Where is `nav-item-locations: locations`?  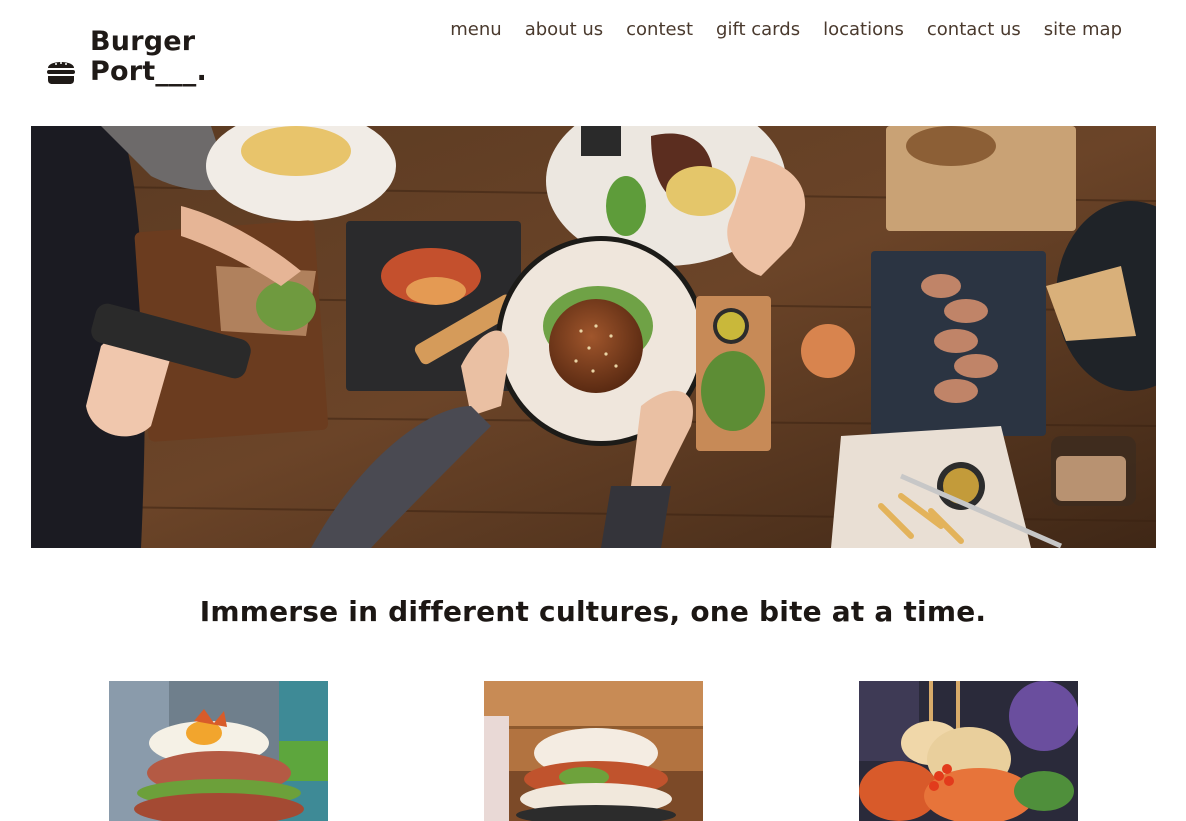
nav-item-locations: locations is located at coordinates (863, 30).